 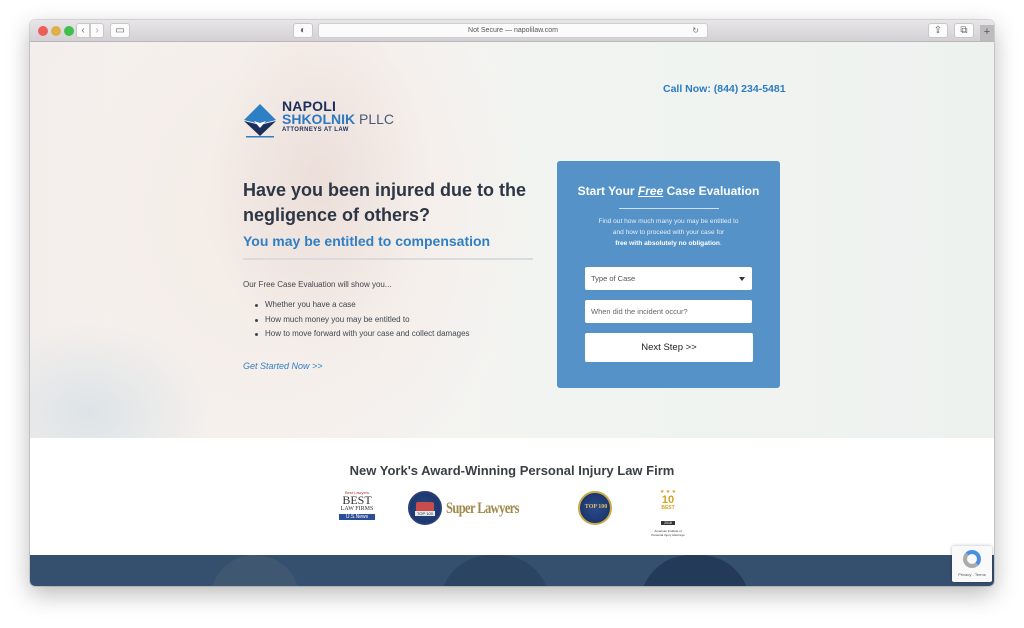 What do you see at coordinates (668, 500) in the screenshot?
I see `badge-number: 10` at bounding box center [668, 500].